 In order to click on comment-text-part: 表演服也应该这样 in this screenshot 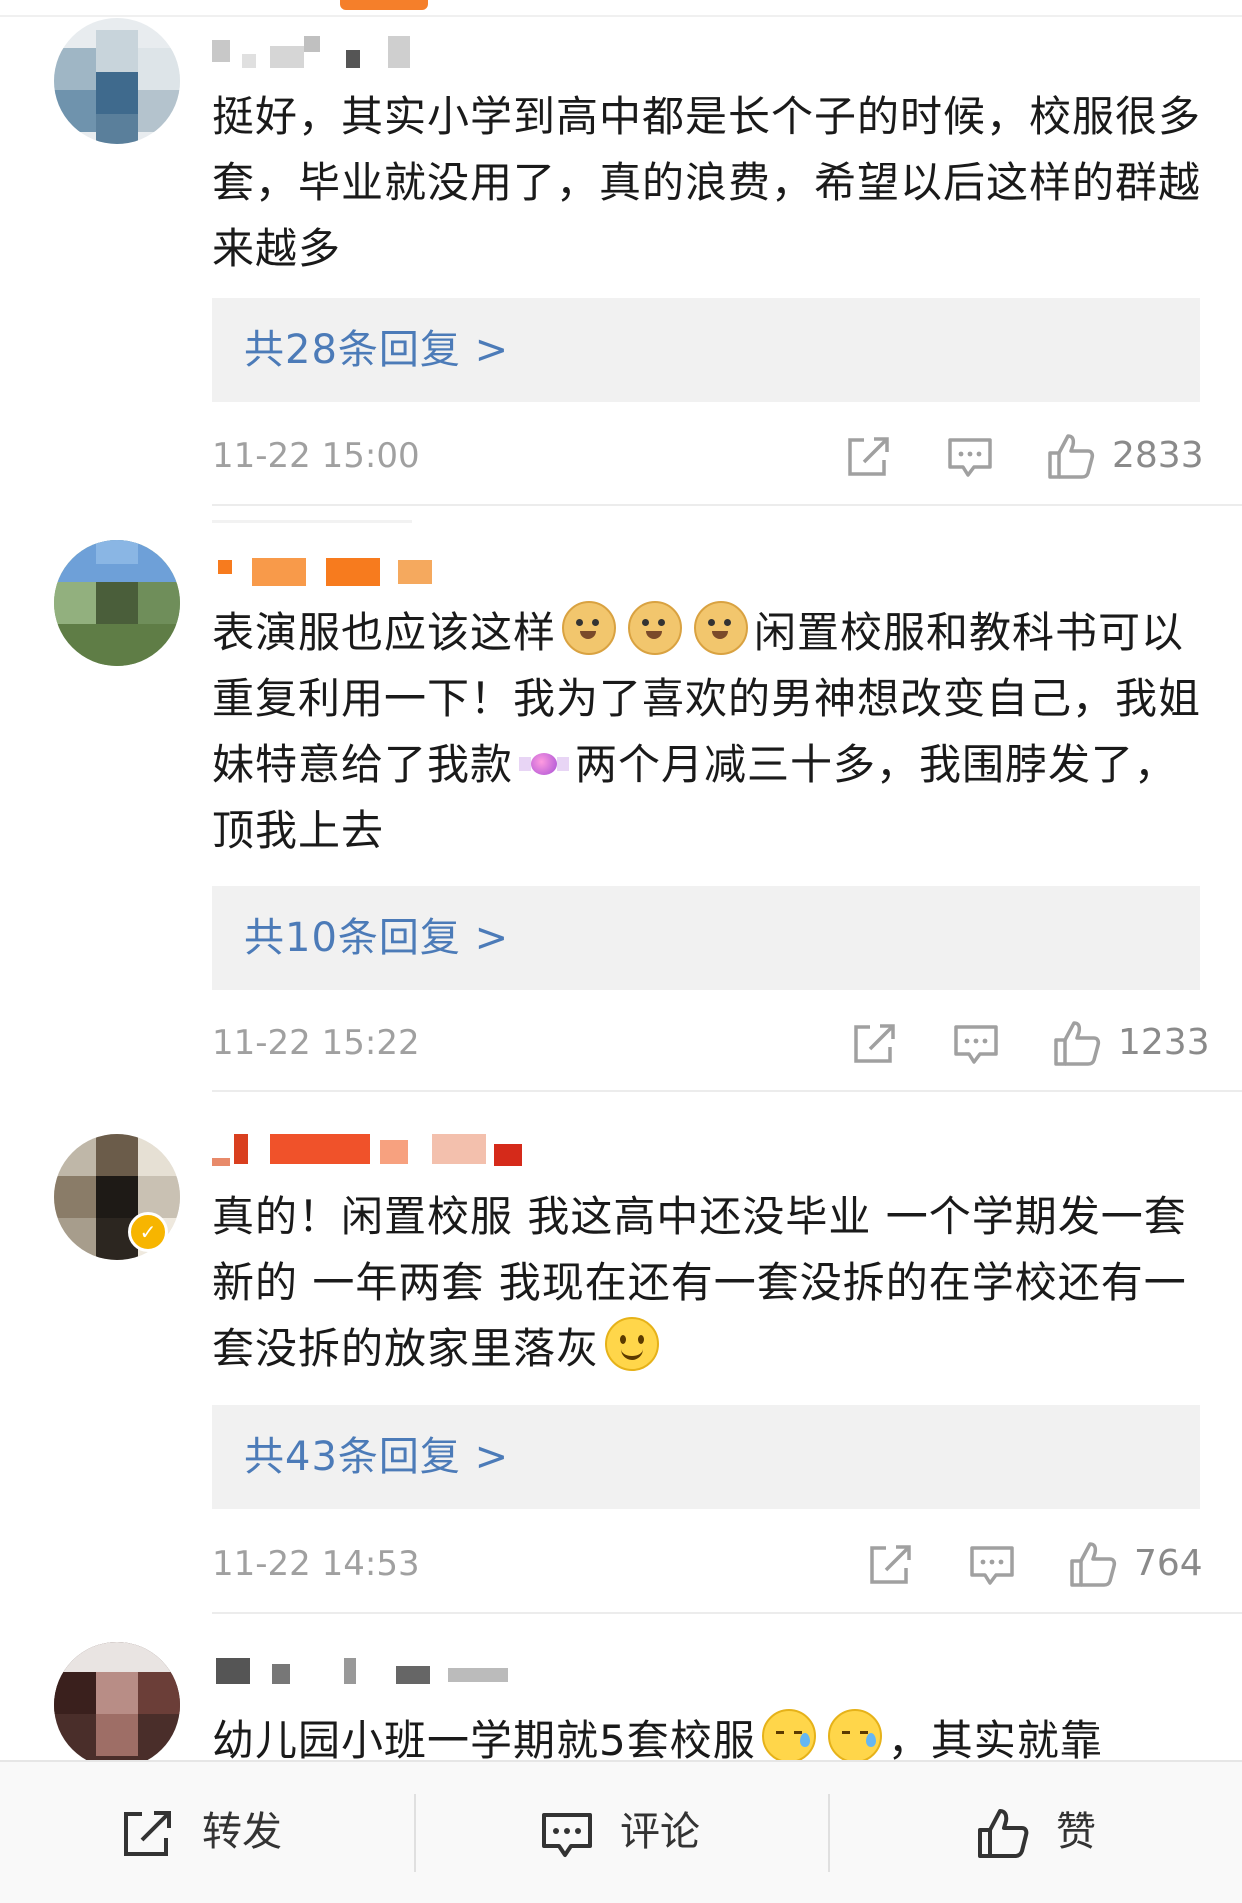, I will do `click(384, 632)`.